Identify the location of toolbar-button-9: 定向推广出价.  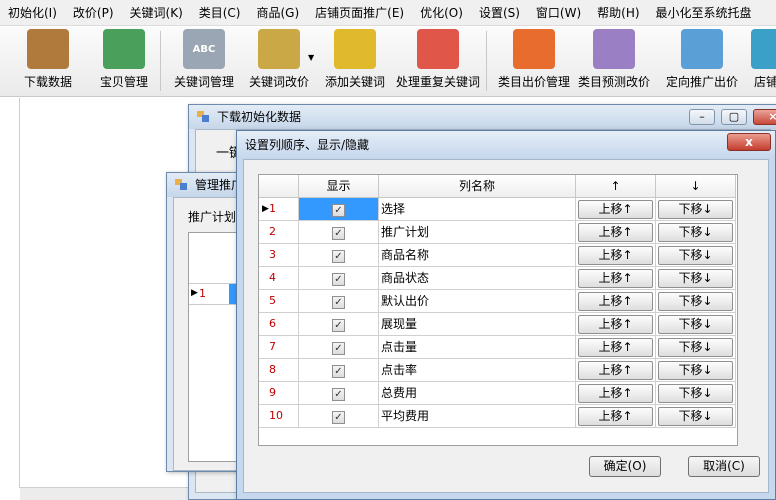
(702, 62).